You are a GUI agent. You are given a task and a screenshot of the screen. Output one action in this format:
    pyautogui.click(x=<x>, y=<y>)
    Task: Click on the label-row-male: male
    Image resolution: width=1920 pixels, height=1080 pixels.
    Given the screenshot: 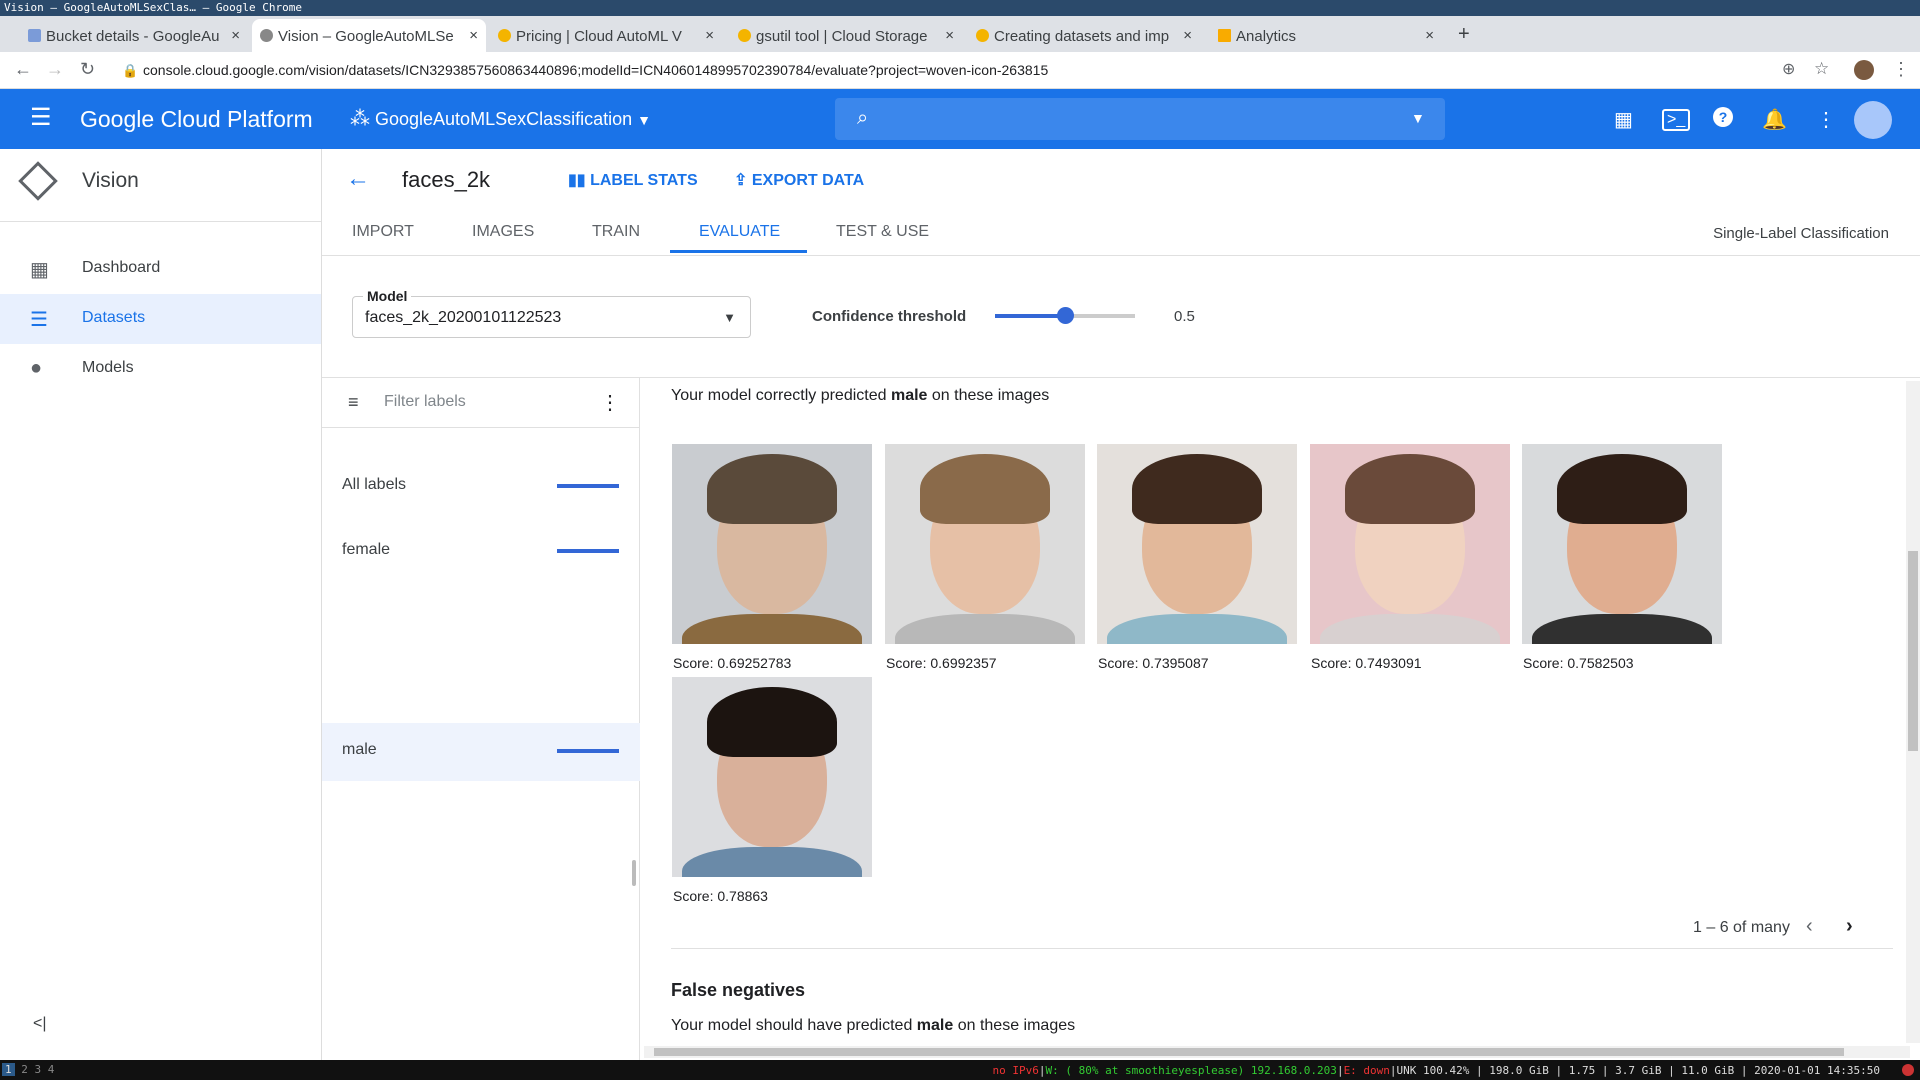 What is the action you would take?
    pyautogui.click(x=481, y=752)
    